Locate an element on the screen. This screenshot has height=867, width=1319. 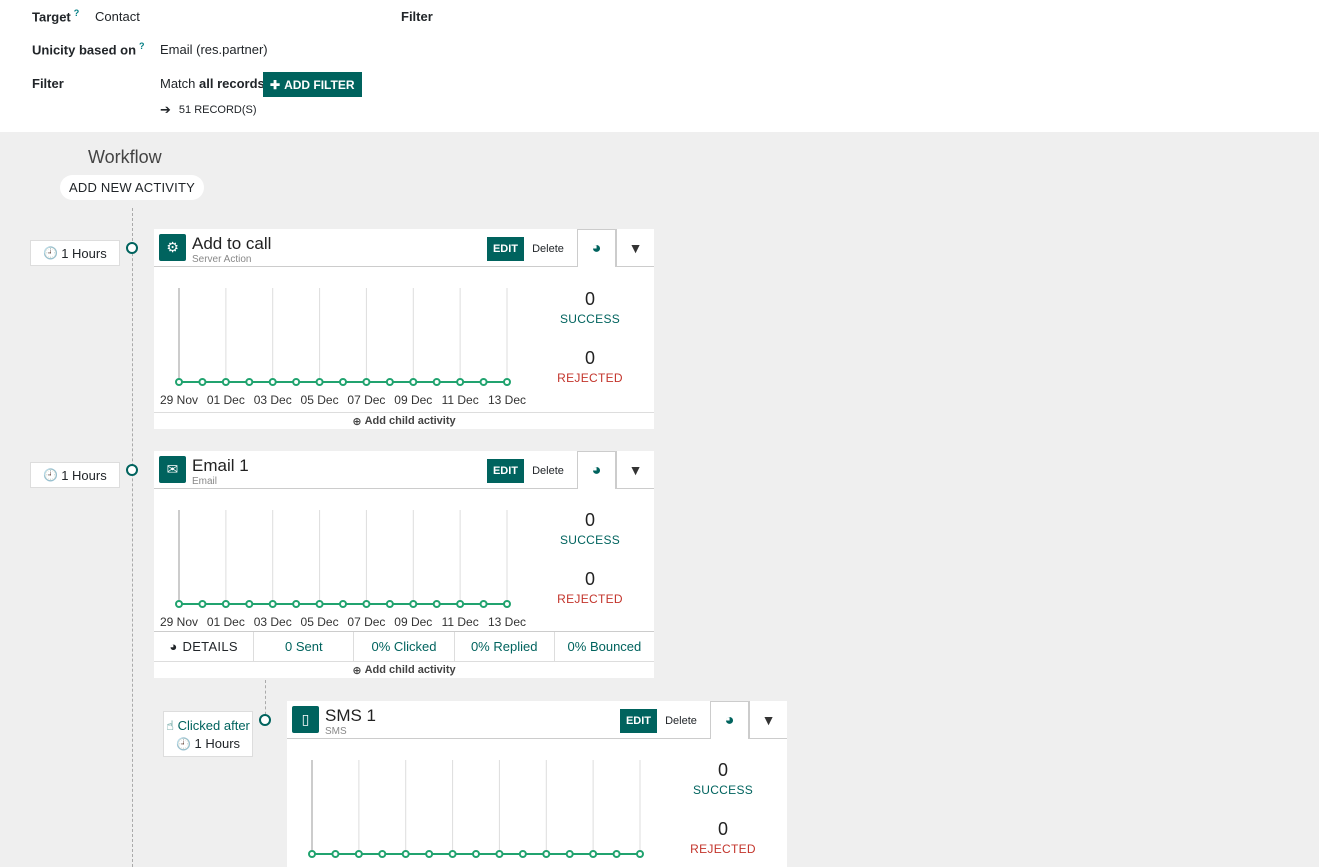
activity-title: Add to call is located at coordinates (232, 243).